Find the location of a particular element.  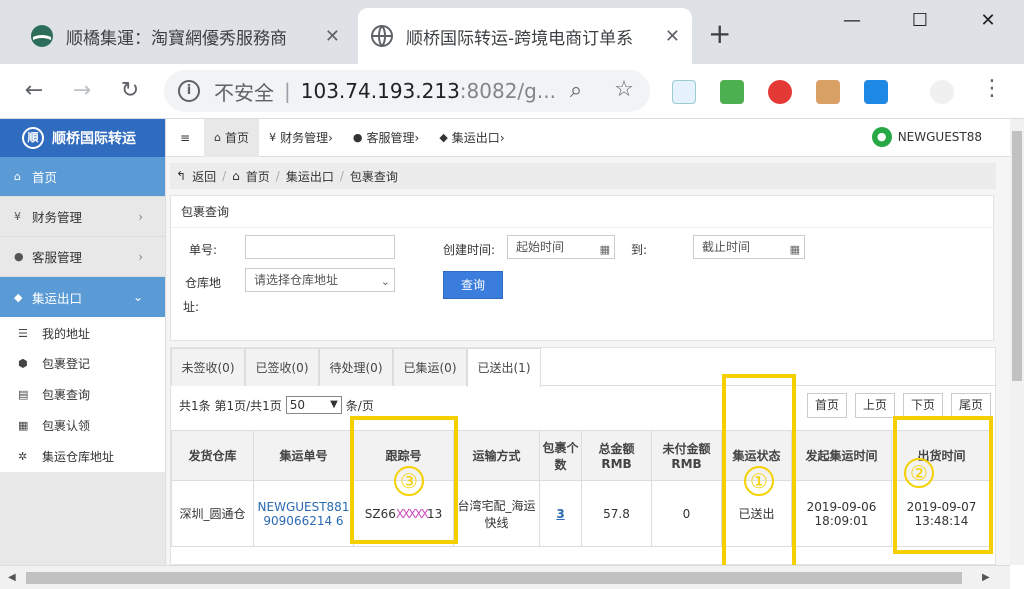

zoom-icon: ⌕ is located at coordinates (576, 90).